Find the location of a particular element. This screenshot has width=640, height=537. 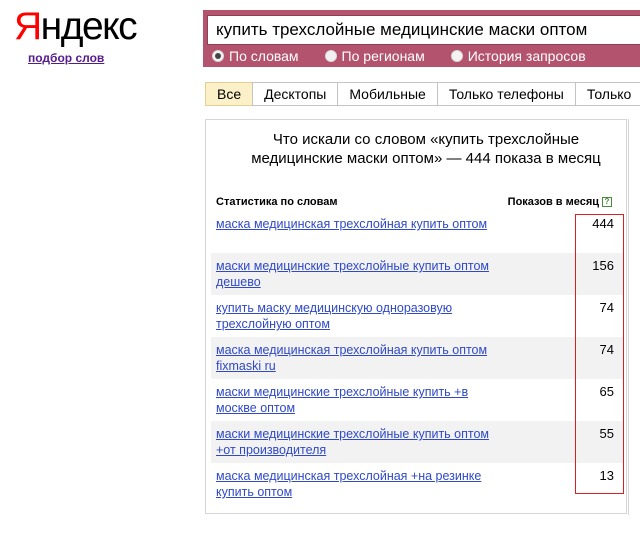

col-header-shows: Показов в месяц ? is located at coordinates (560, 202).